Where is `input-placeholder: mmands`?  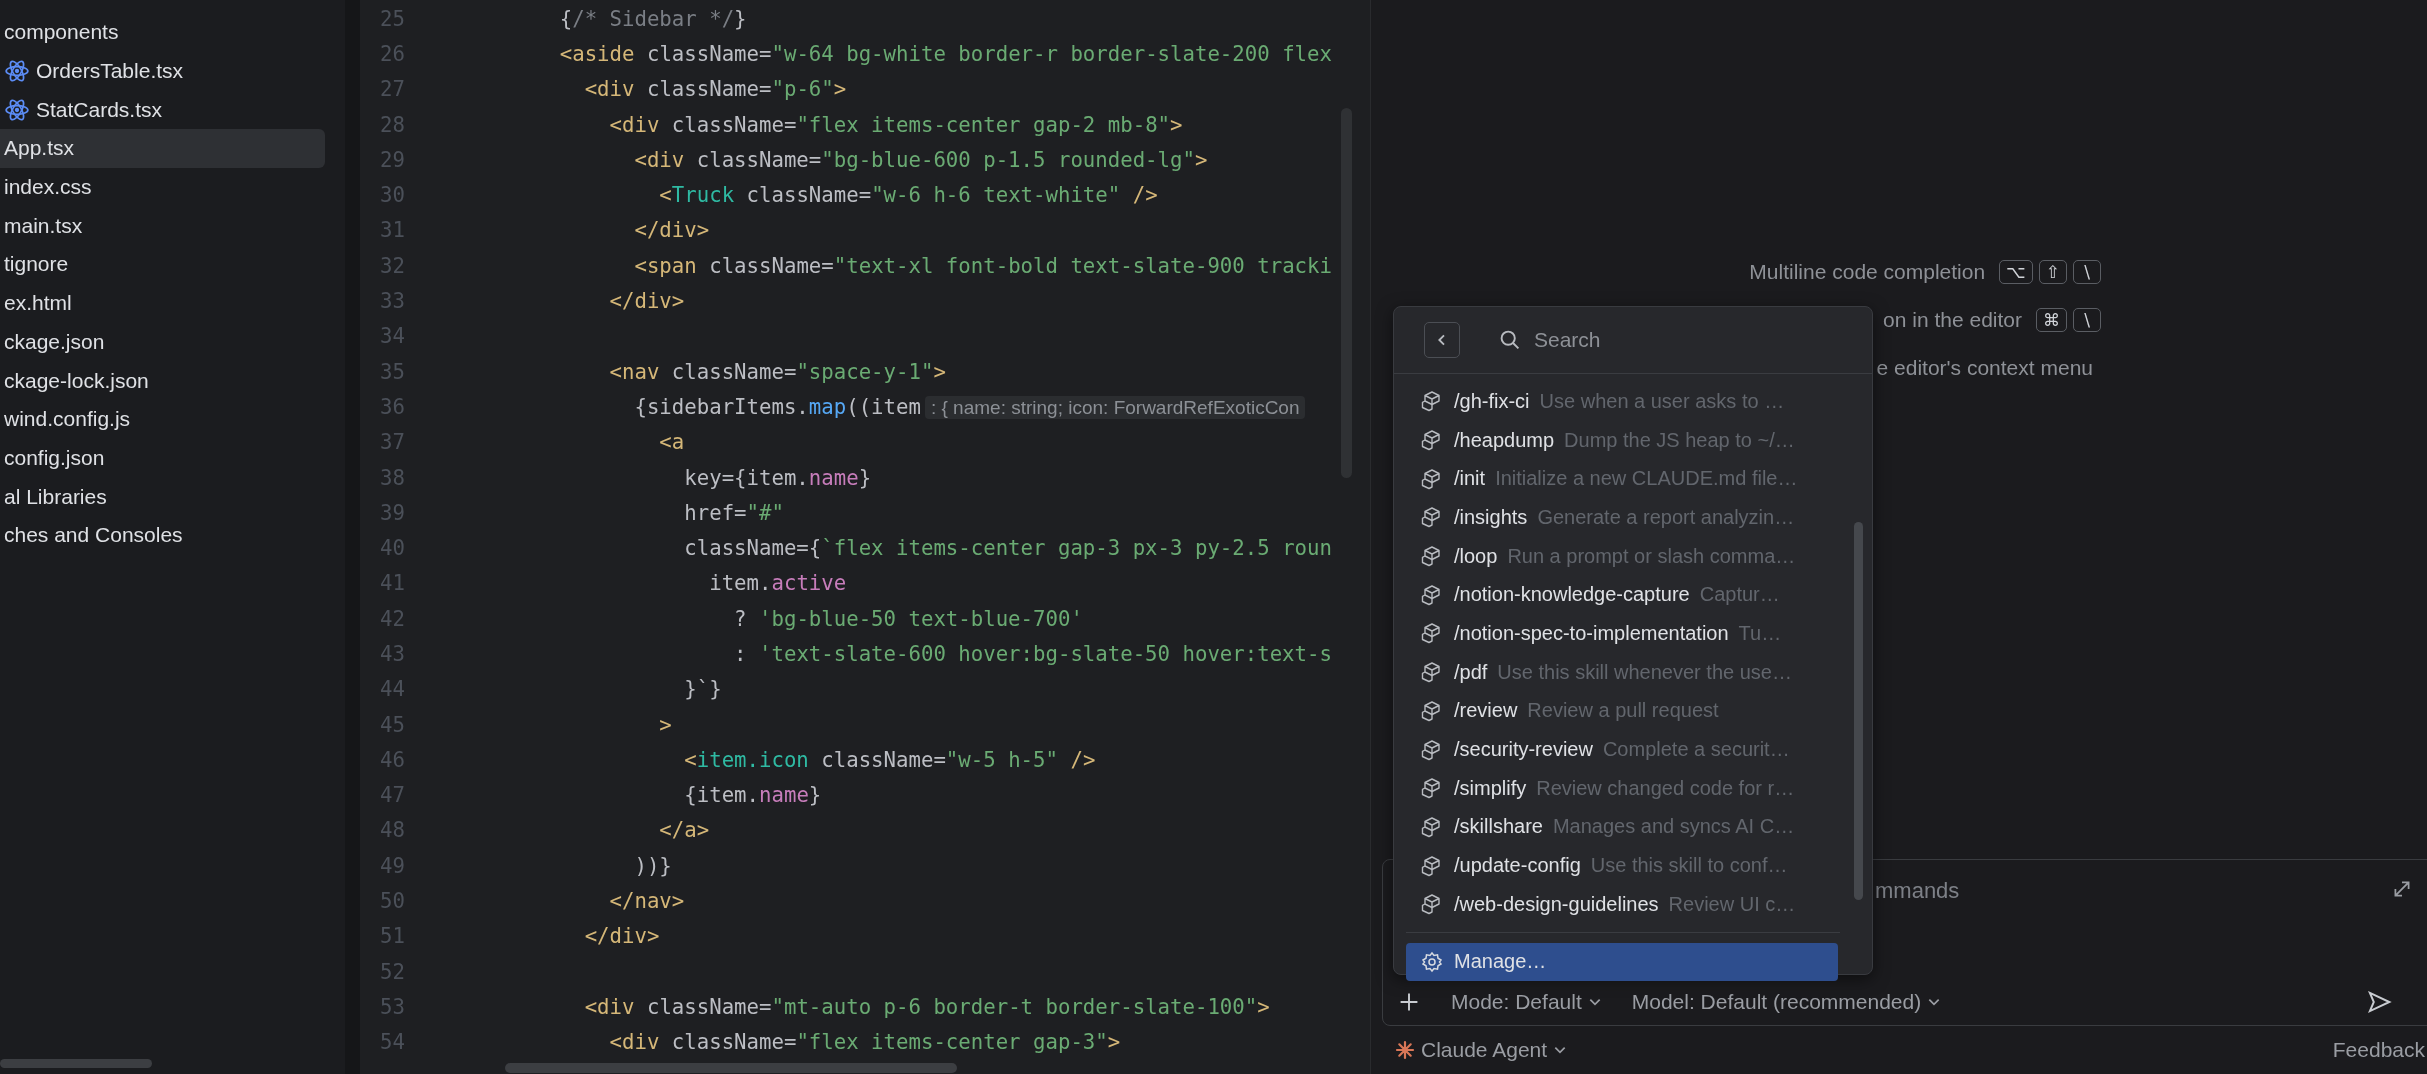
input-placeholder: mmands is located at coordinates (1917, 891).